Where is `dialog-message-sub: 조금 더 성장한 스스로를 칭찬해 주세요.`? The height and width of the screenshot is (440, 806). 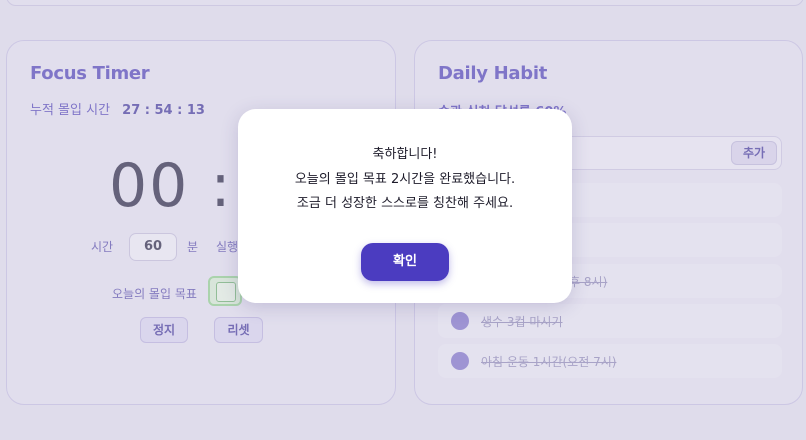 dialog-message-sub: 조금 더 성장한 스스로를 칭찬해 주세요. is located at coordinates (405, 203).